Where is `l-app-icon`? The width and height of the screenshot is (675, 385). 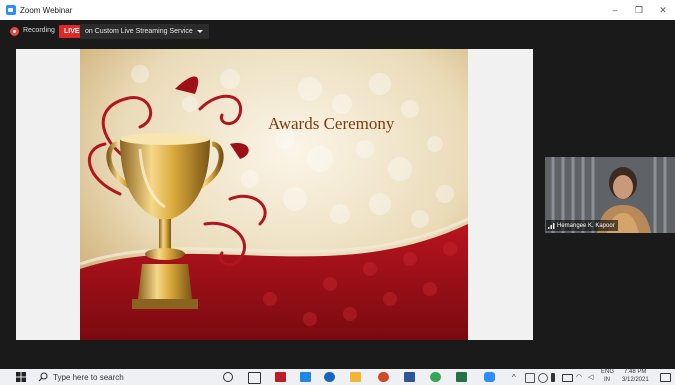 l-app-icon is located at coordinates (305, 377).